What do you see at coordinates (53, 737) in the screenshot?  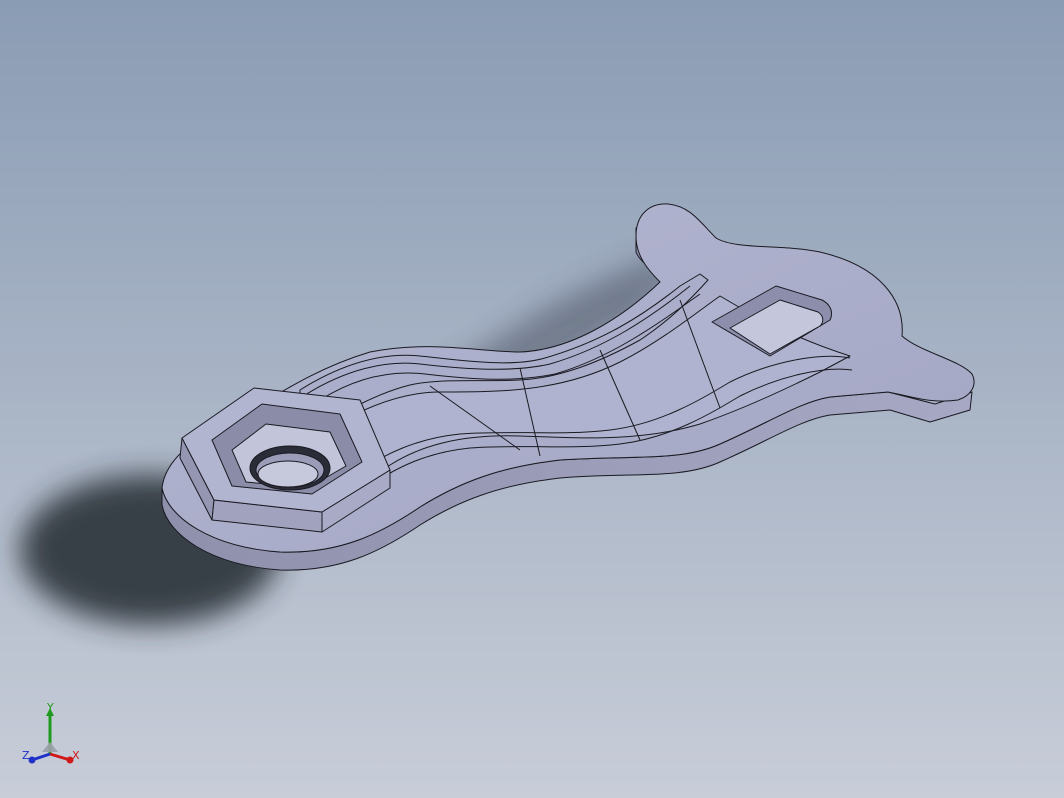 I see `orientation-triad: Y X Z` at bounding box center [53, 737].